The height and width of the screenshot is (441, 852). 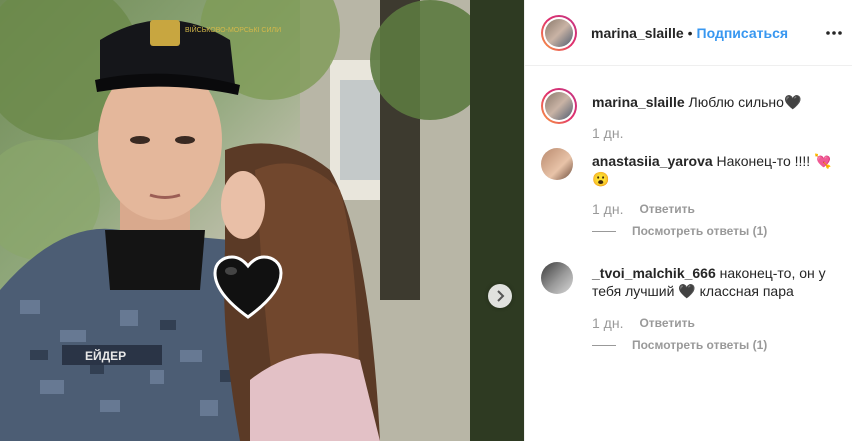 I want to click on caption-username: marina_slaille, so click(x=638, y=102).